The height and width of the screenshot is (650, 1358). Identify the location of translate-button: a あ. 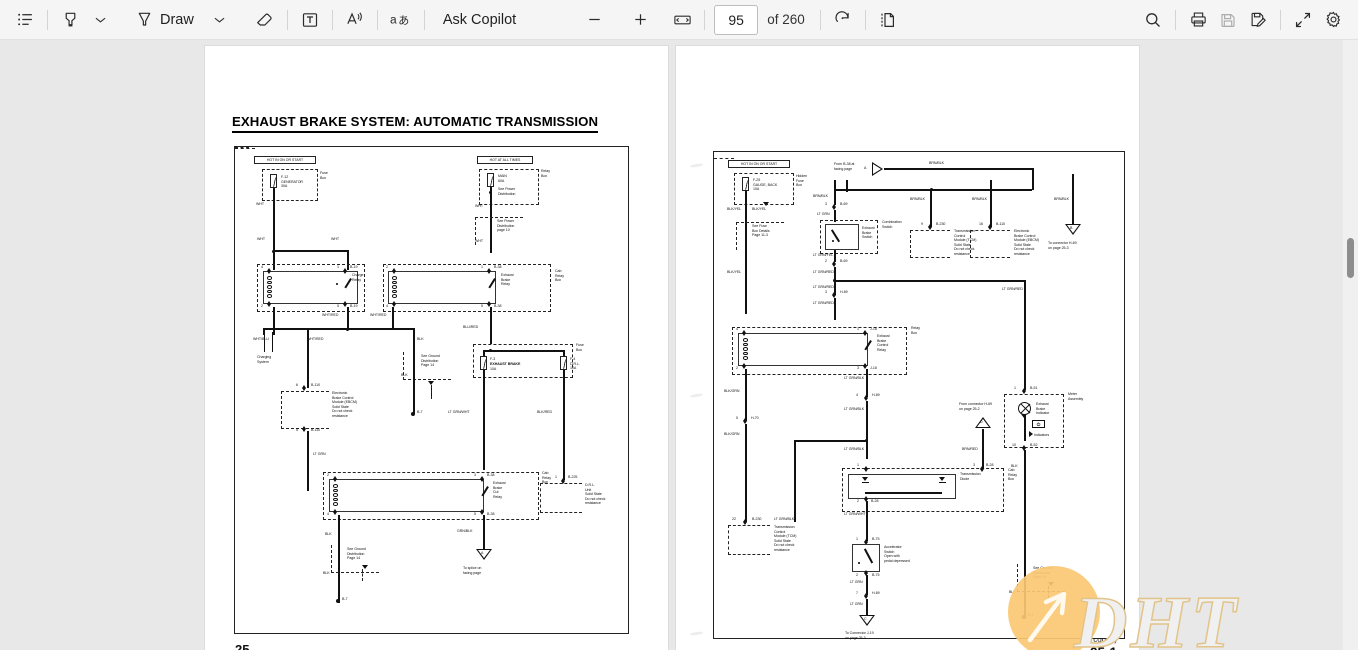
(401, 20).